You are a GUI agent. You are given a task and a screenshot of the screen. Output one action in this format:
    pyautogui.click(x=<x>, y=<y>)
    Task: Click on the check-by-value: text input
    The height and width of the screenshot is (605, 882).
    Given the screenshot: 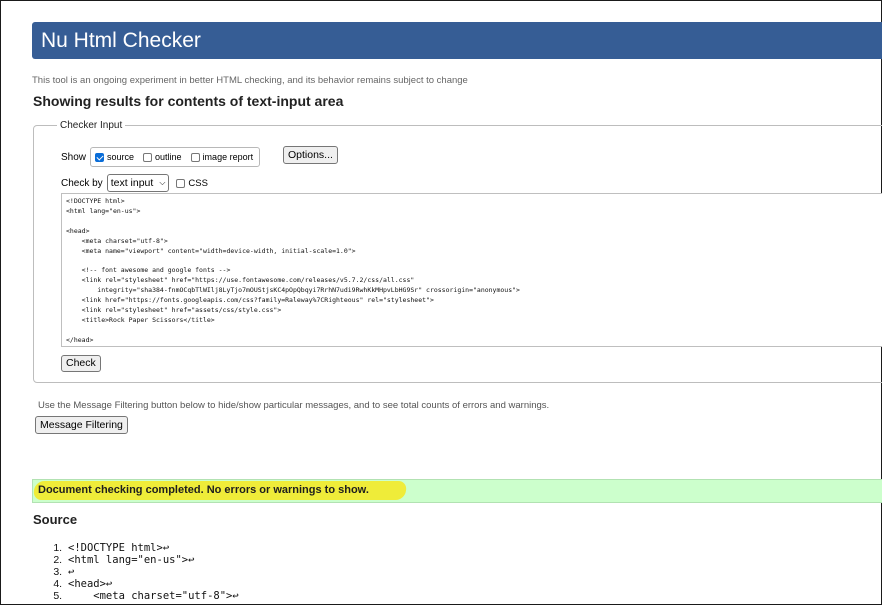 What is the action you would take?
    pyautogui.click(x=132, y=183)
    